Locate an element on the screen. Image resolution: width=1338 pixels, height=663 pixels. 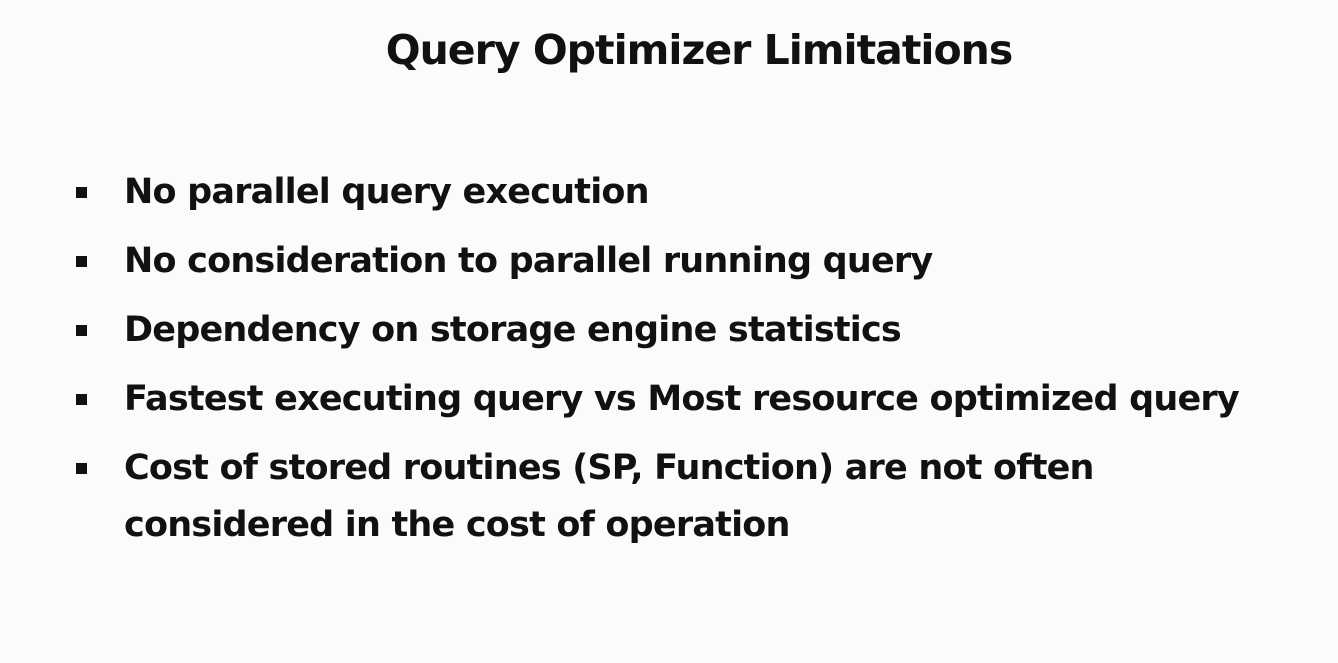
bullet-item: No parallel query execution is located at coordinates (703, 192).